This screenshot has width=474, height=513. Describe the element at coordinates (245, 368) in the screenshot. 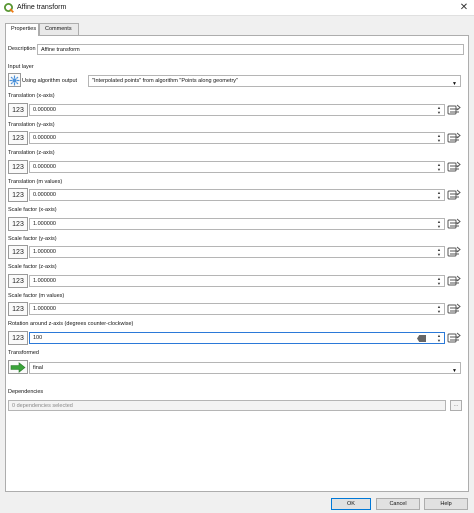

I see `transformed-output-input: final ▼` at that location.